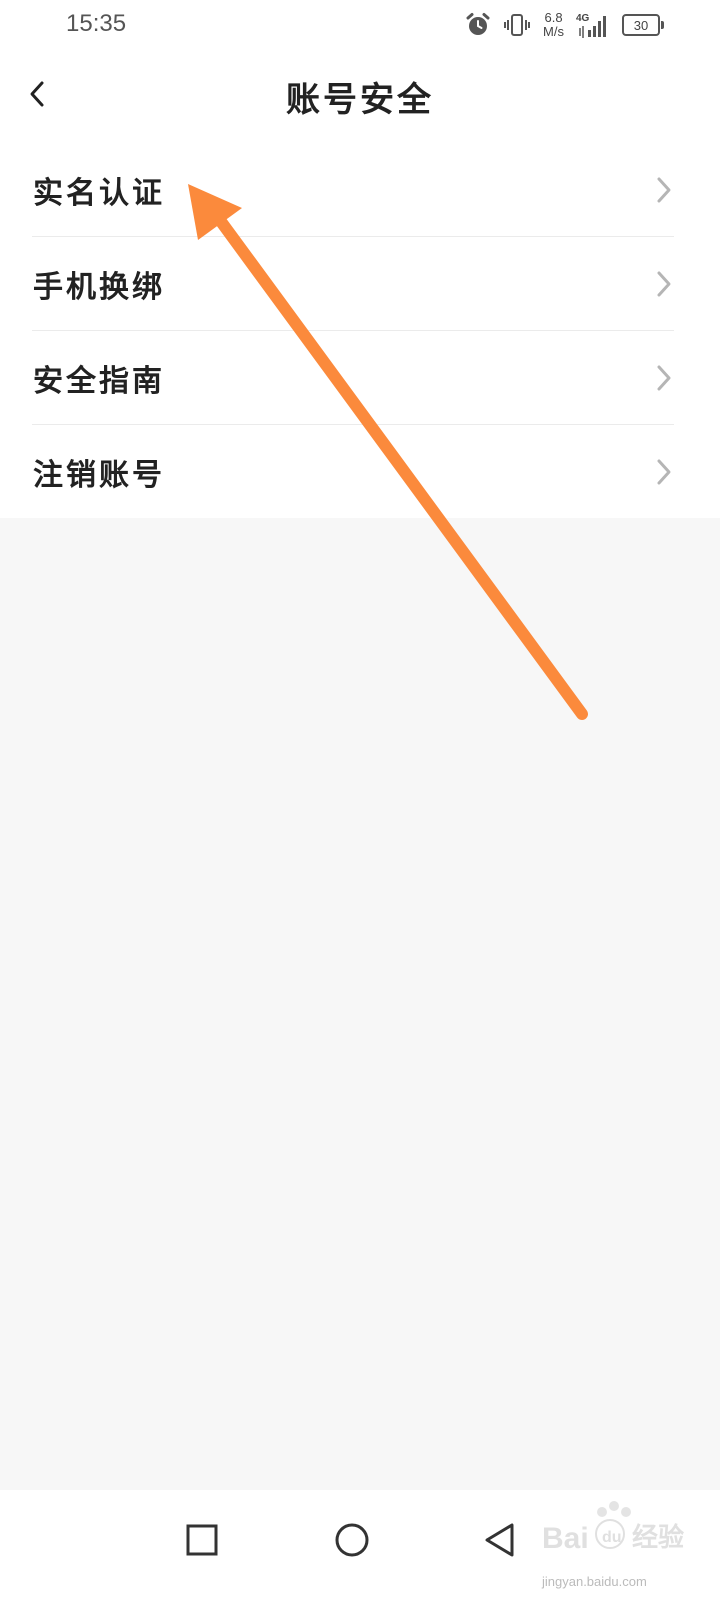 Image resolution: width=720 pixels, height=1600 pixels. Describe the element at coordinates (565, 1538) in the screenshot. I see `svg-text: Bai` at that location.